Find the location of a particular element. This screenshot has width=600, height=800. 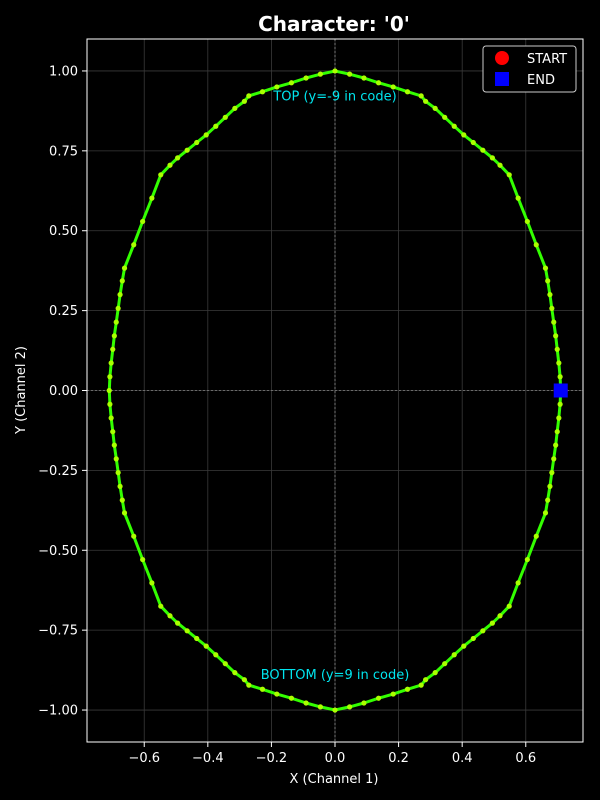

y-tick-label: 0.75 is located at coordinates (63, 151).